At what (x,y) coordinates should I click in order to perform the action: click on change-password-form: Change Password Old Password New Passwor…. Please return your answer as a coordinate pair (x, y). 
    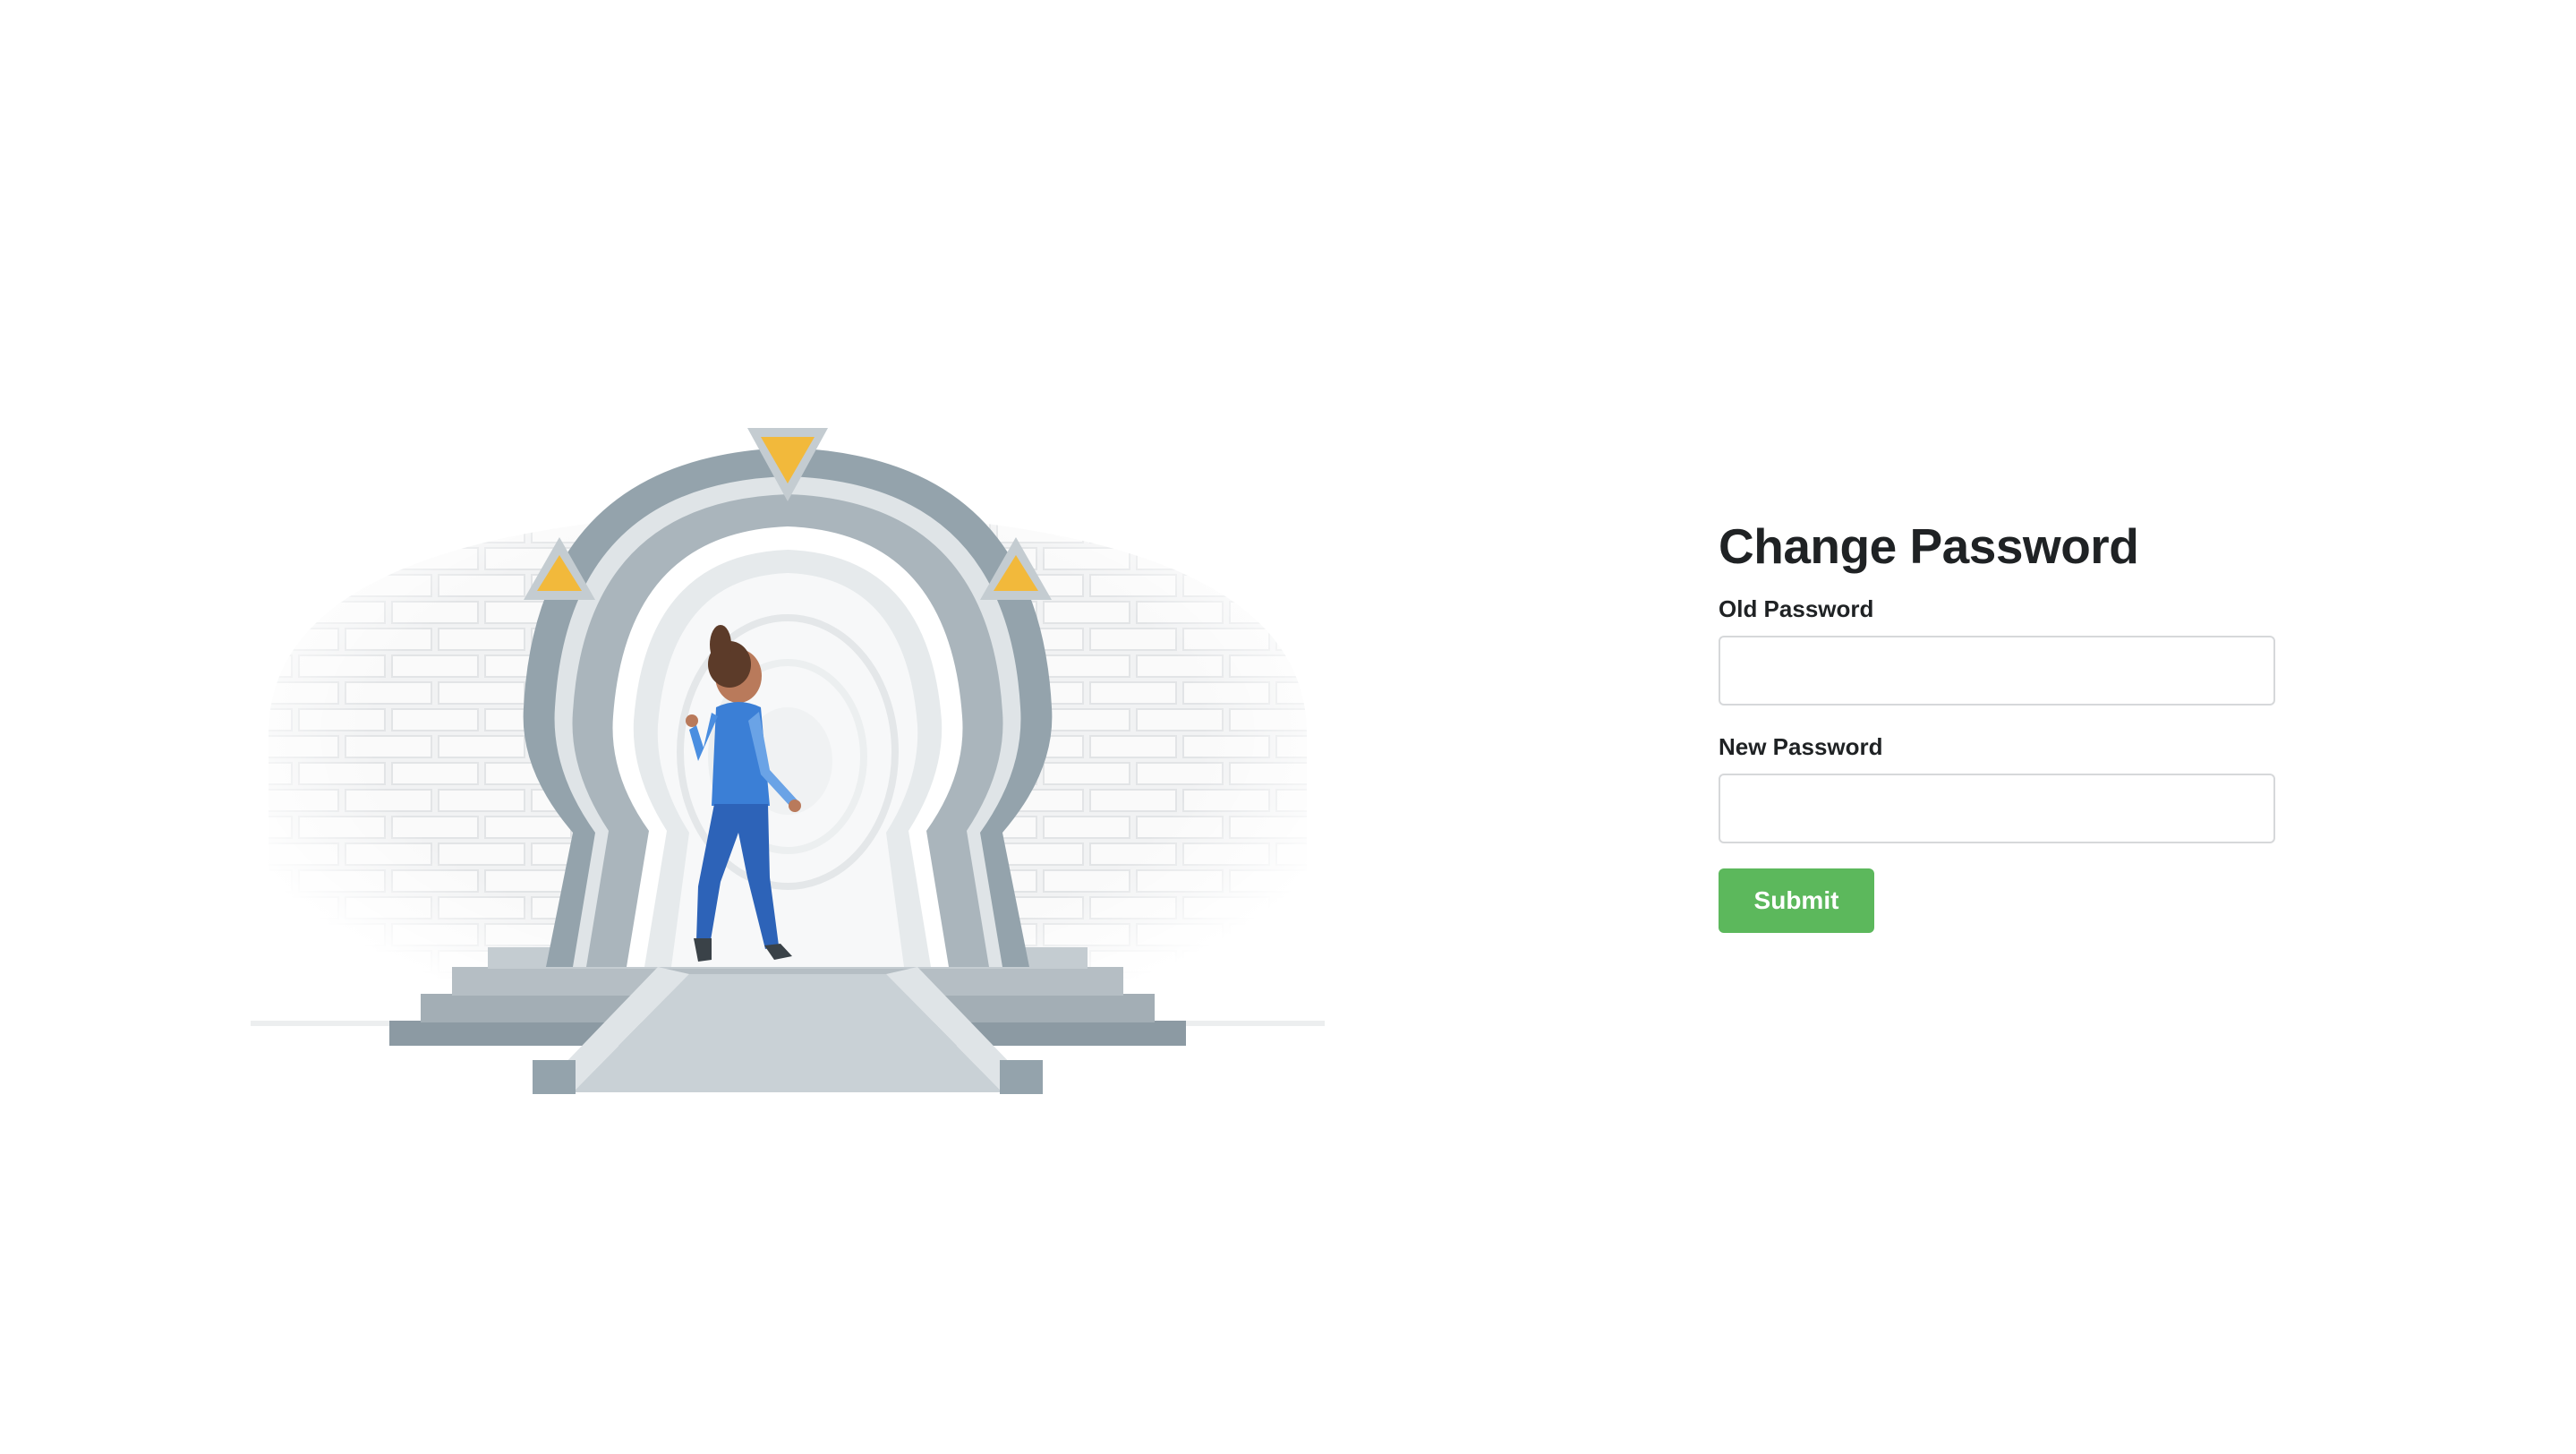
    Looking at the image, I should click on (1998, 721).